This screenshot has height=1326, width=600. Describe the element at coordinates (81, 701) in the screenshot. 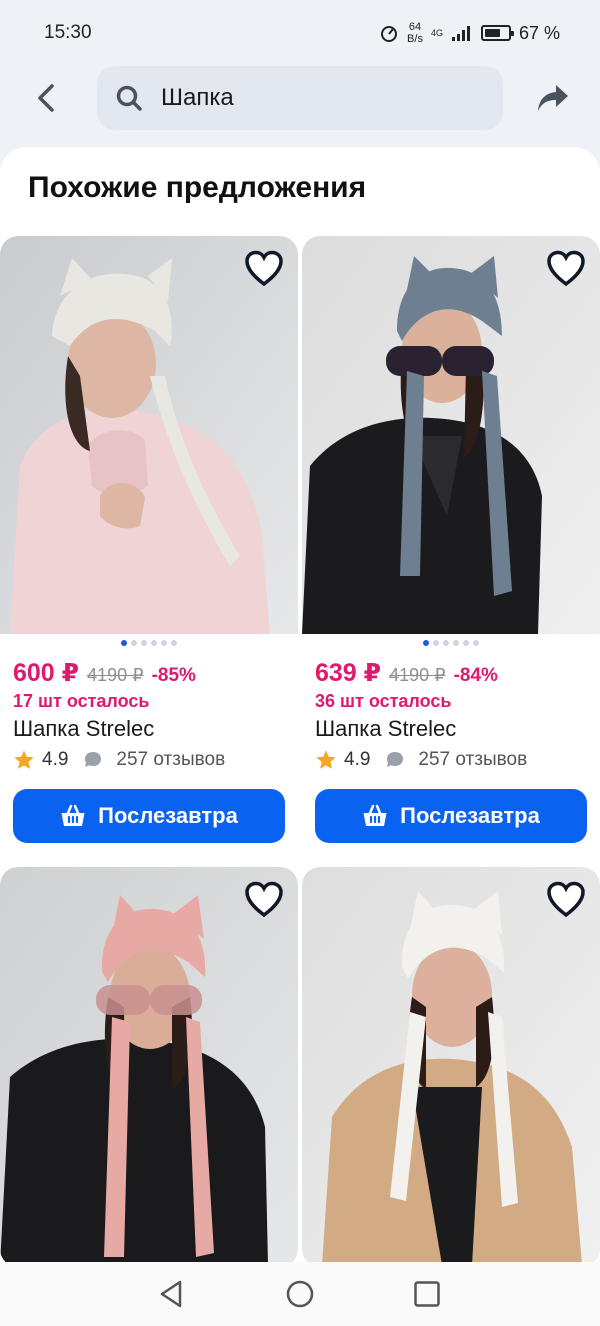

I see `stock-left: 17 шт осталось` at that location.